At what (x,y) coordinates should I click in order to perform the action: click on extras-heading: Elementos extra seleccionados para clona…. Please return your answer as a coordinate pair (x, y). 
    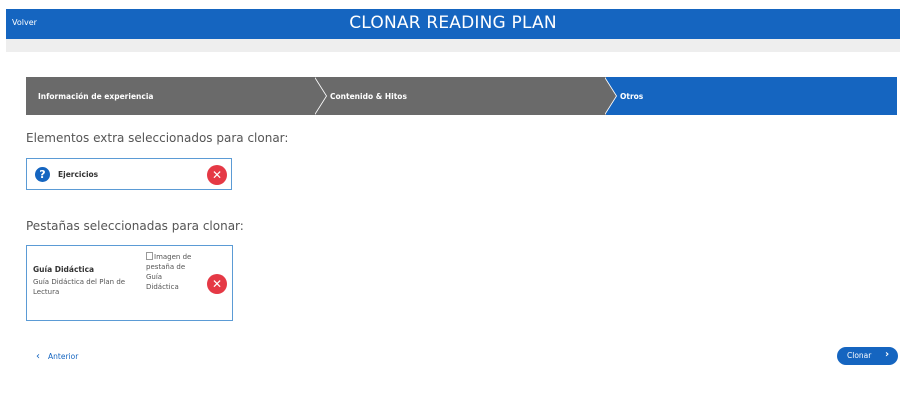
    Looking at the image, I should click on (157, 138).